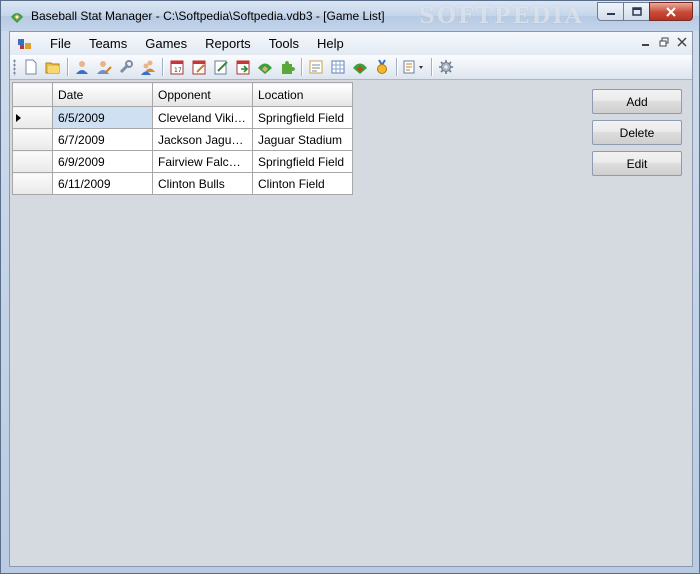  I want to click on baseball-diamond-icon, so click(17, 16).